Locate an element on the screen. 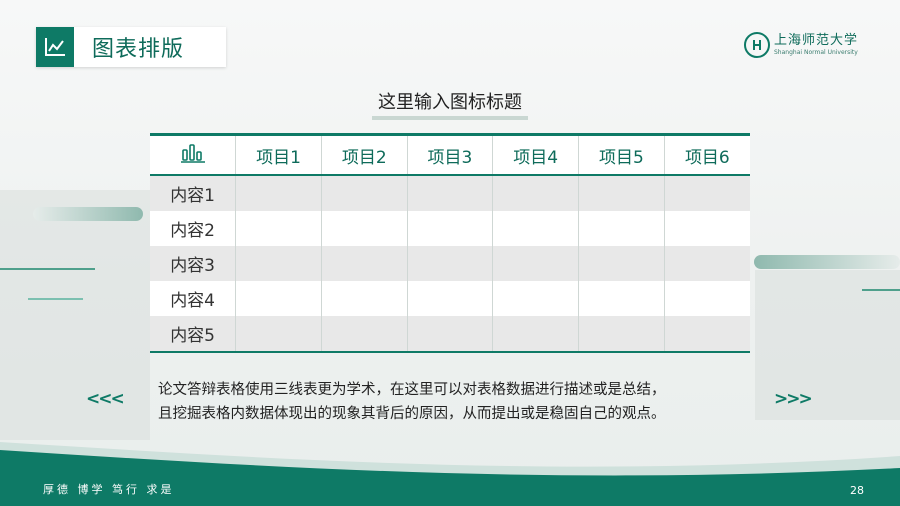 This screenshot has height=506, width=900. column-header: 项目5 is located at coordinates (621, 154).